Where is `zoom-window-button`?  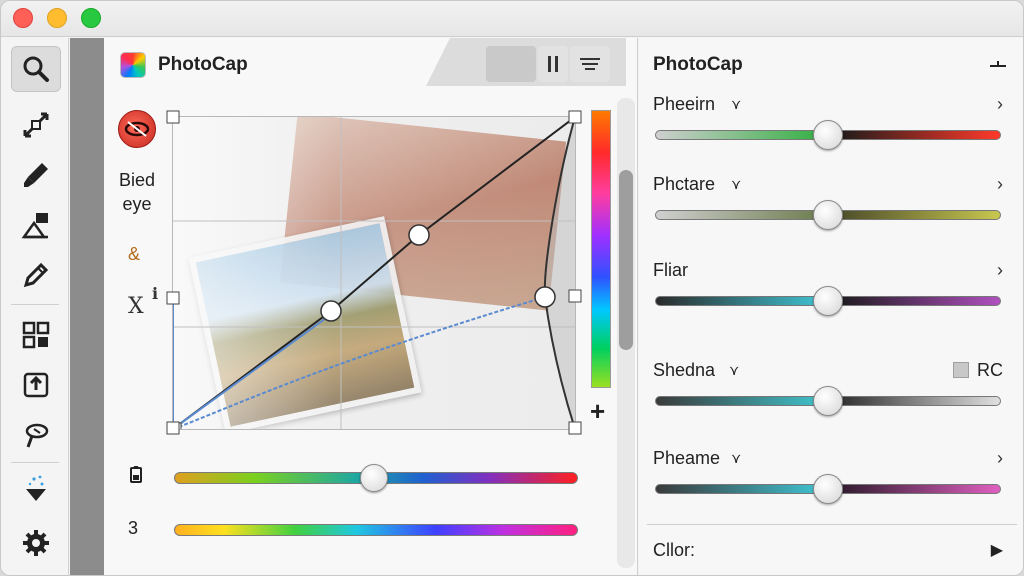 zoom-window-button is located at coordinates (91, 18).